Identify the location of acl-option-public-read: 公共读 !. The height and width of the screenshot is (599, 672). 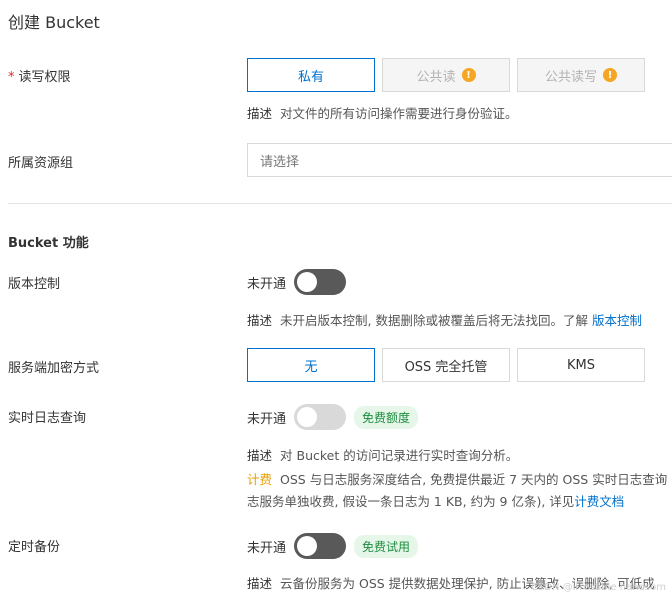
(446, 75).